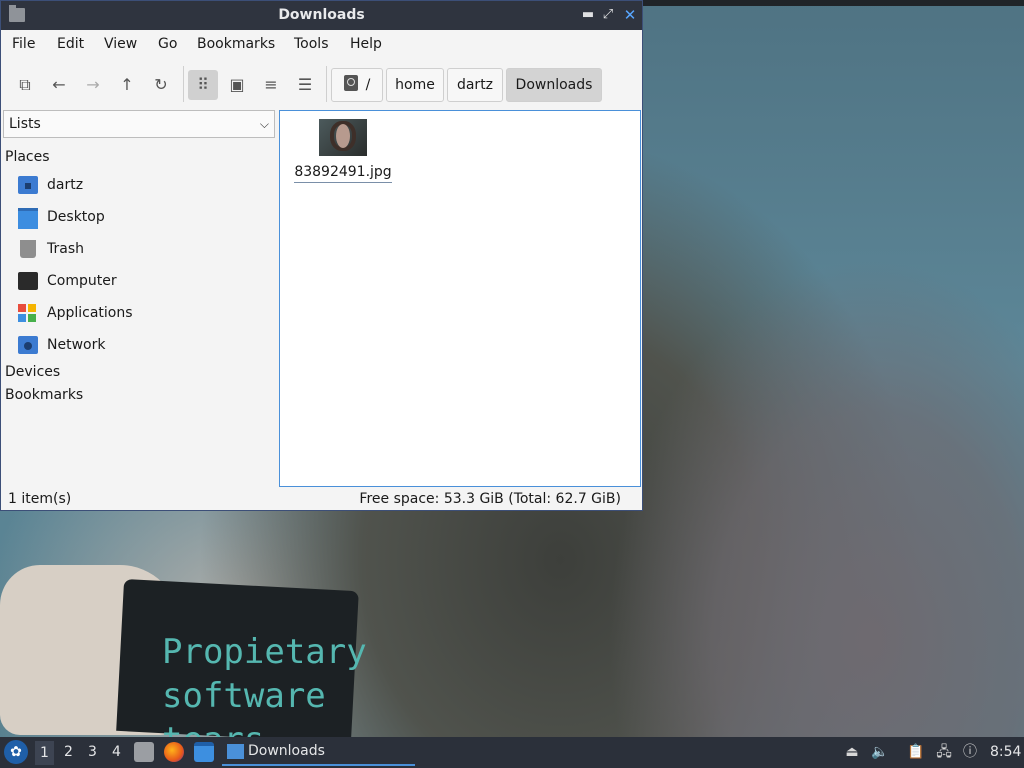 The width and height of the screenshot is (1024, 768). Describe the element at coordinates (28, 218) in the screenshot. I see `desktop-icon` at that location.